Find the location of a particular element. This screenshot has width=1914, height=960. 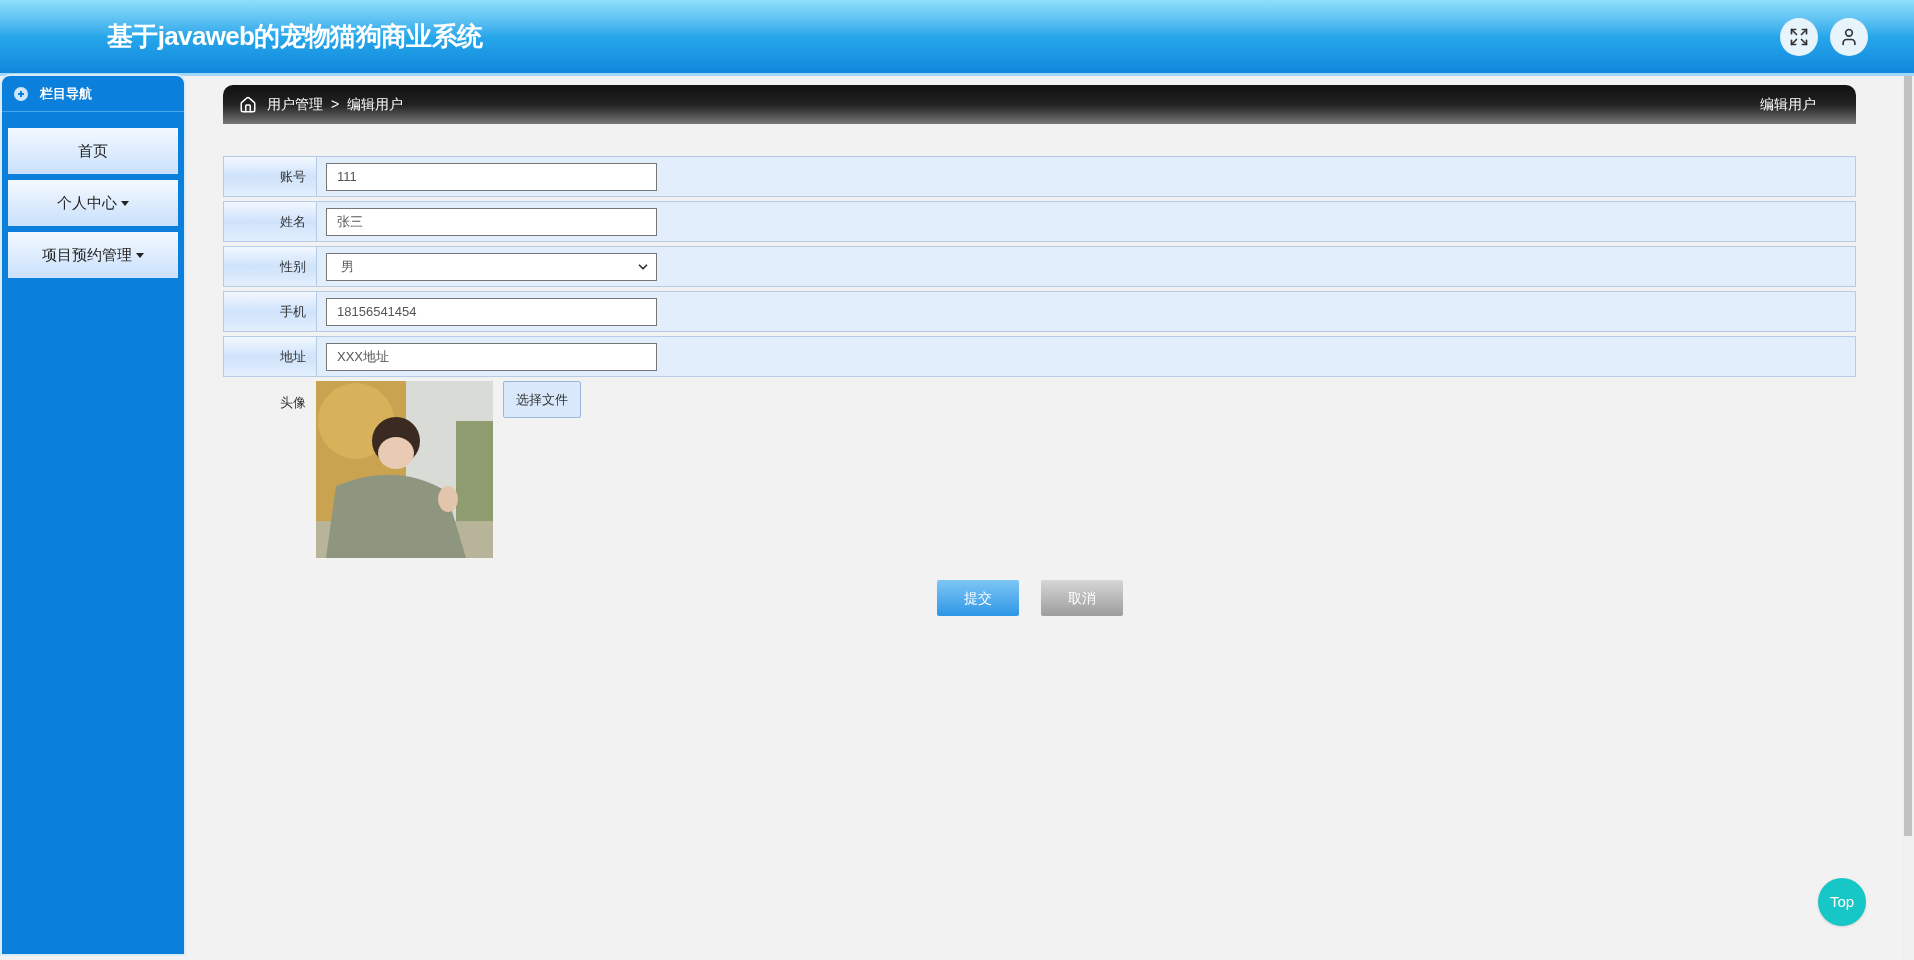

user-button is located at coordinates (1849, 36).